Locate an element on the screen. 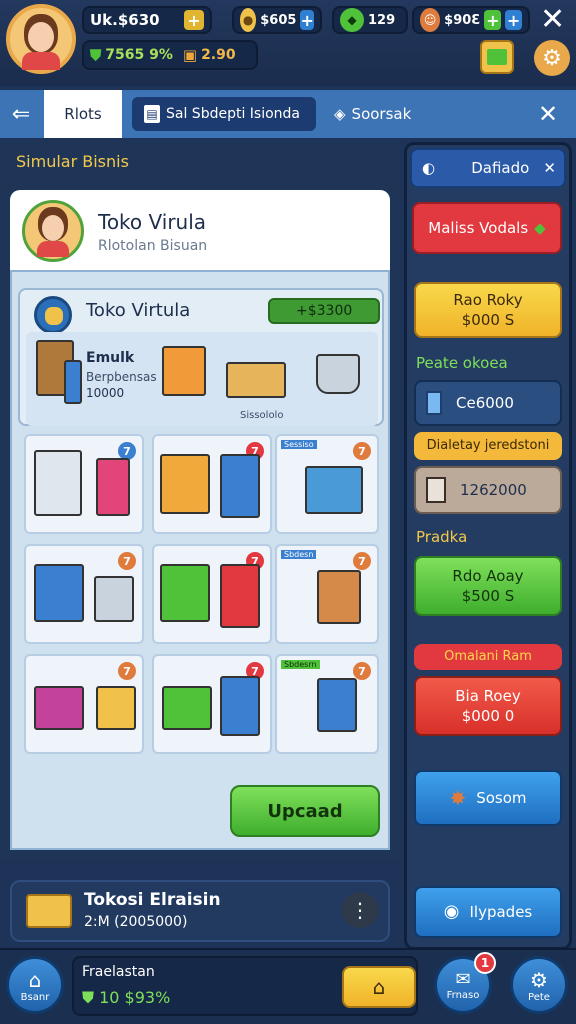 The height and width of the screenshot is (1024, 576). gold-bar-icon is located at coordinates (49, 911).